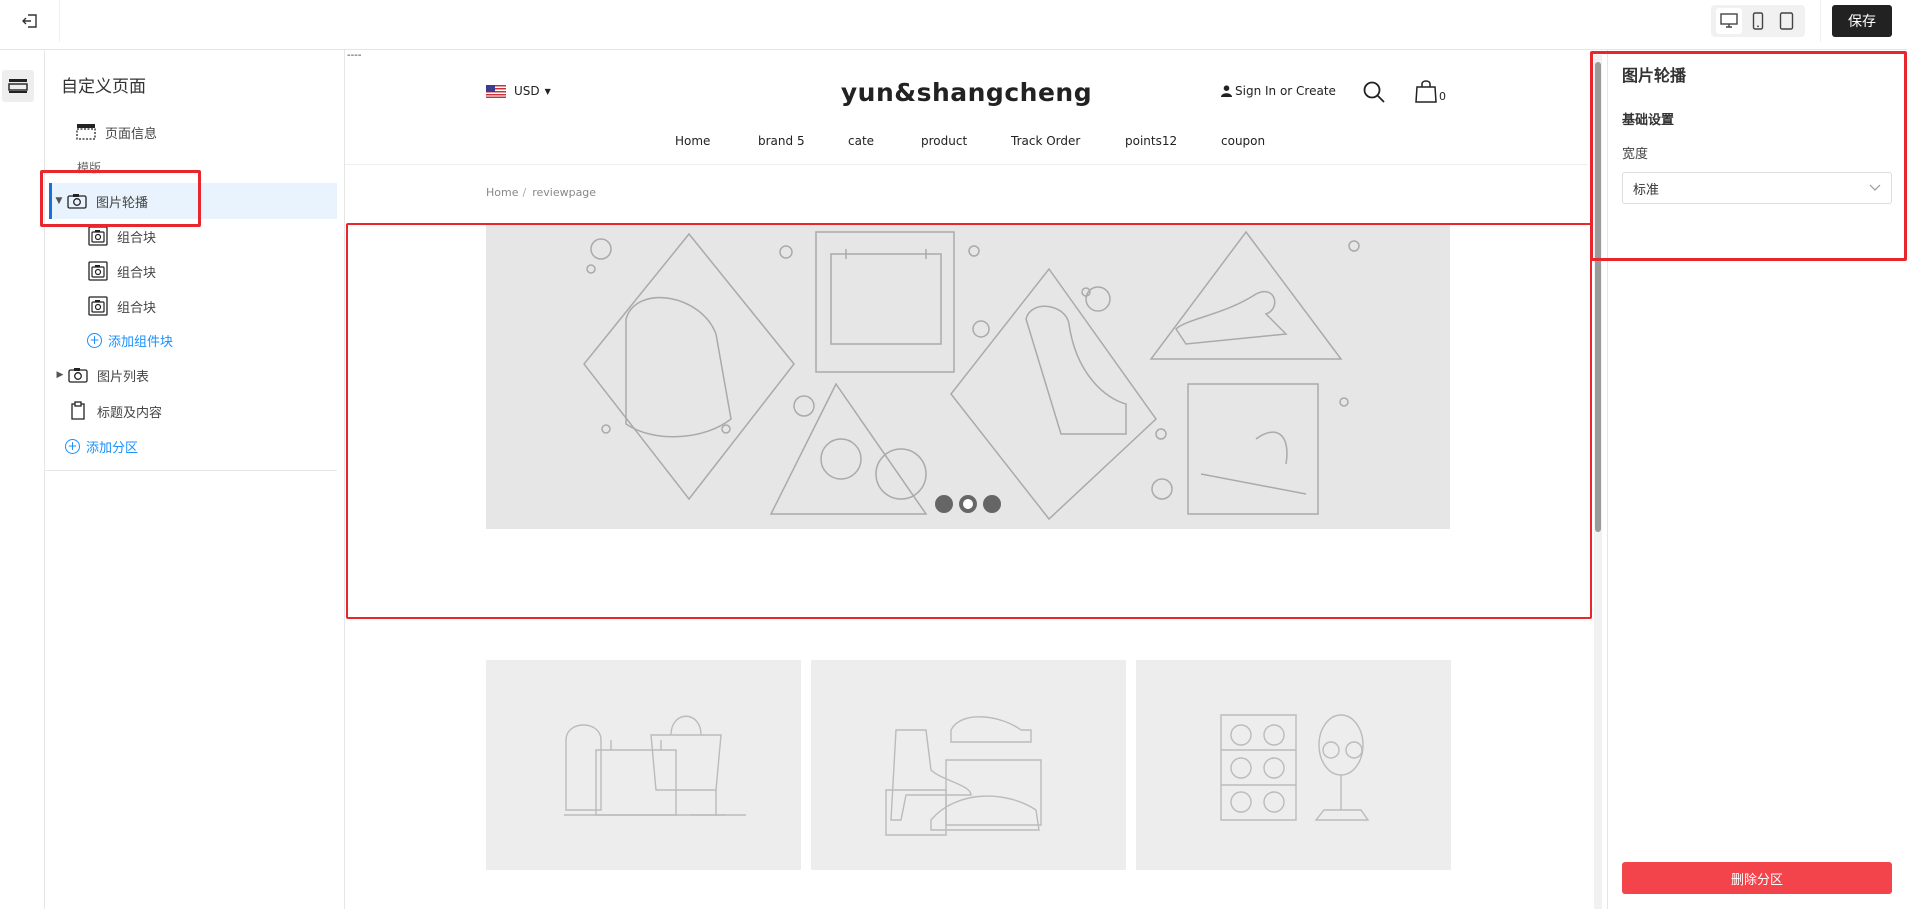 The image size is (1907, 909). I want to click on add-section-label: 添加分区, so click(112, 448).